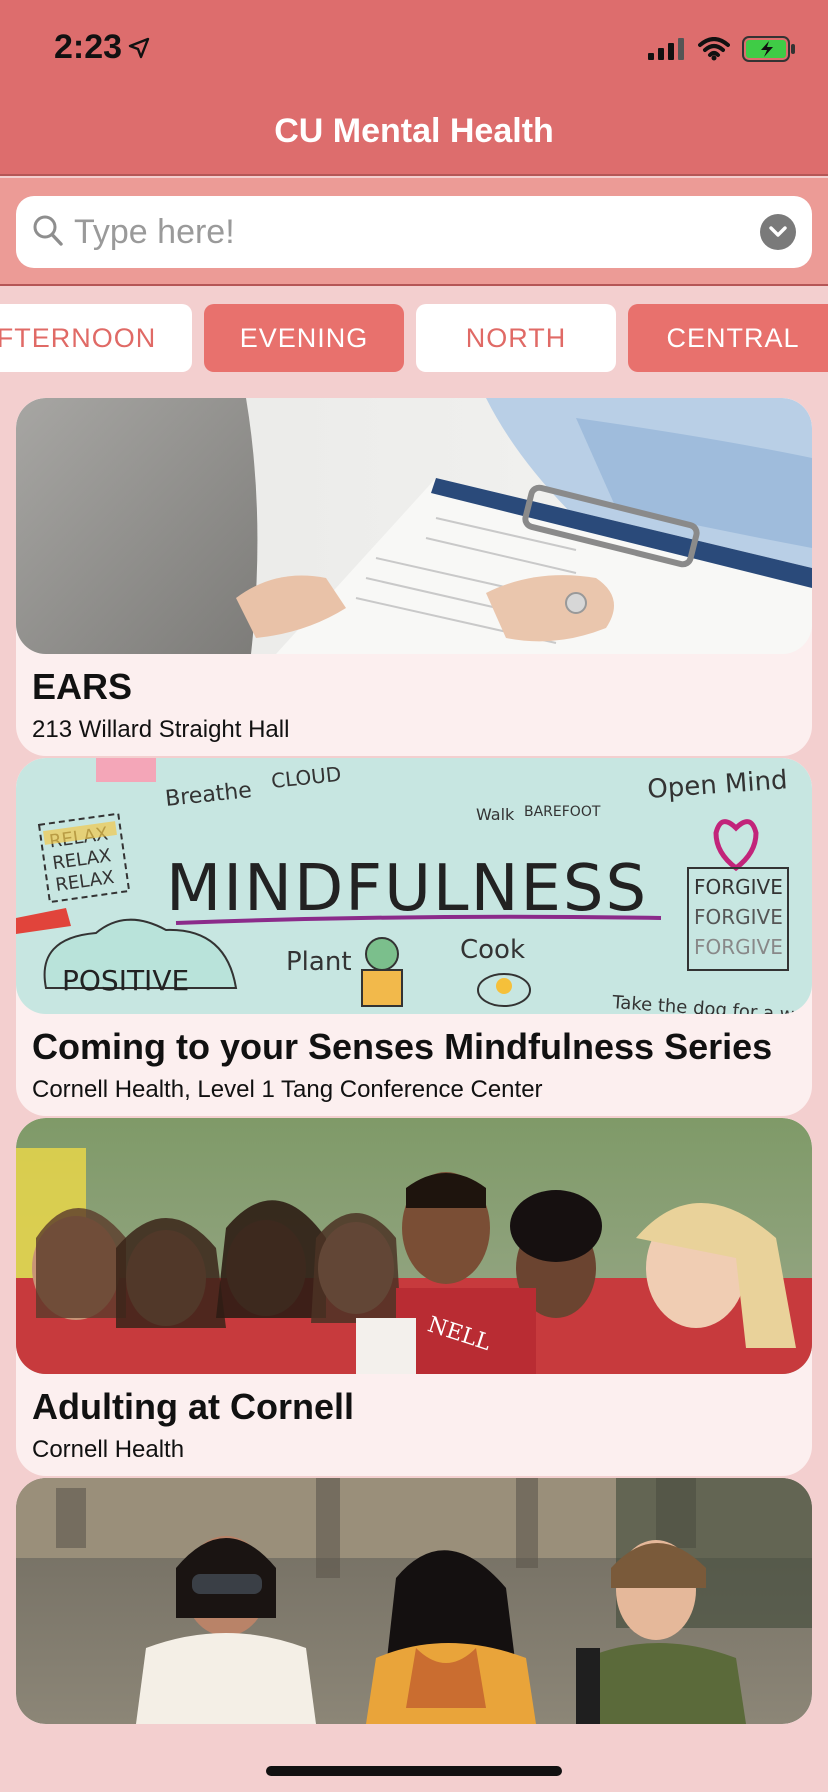 This screenshot has height=1792, width=828. Describe the element at coordinates (492, 950) in the screenshot. I see `sketch-cook-text: Cook` at that location.